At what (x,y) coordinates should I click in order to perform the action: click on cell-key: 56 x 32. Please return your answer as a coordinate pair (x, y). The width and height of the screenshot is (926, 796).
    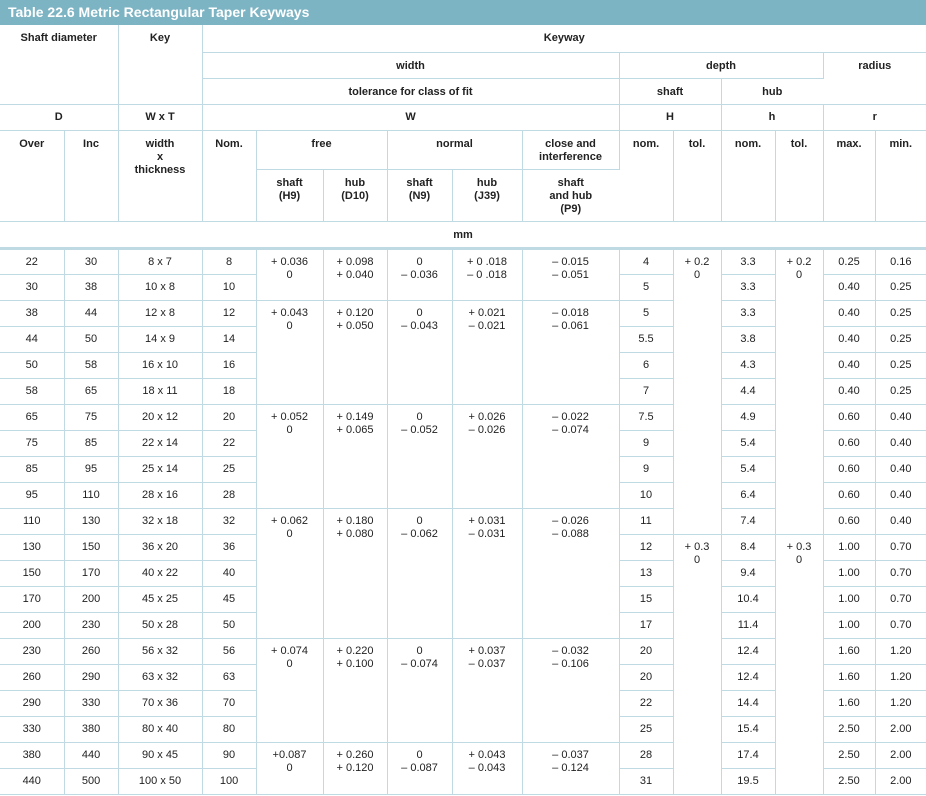
    Looking at the image, I should click on (160, 651).